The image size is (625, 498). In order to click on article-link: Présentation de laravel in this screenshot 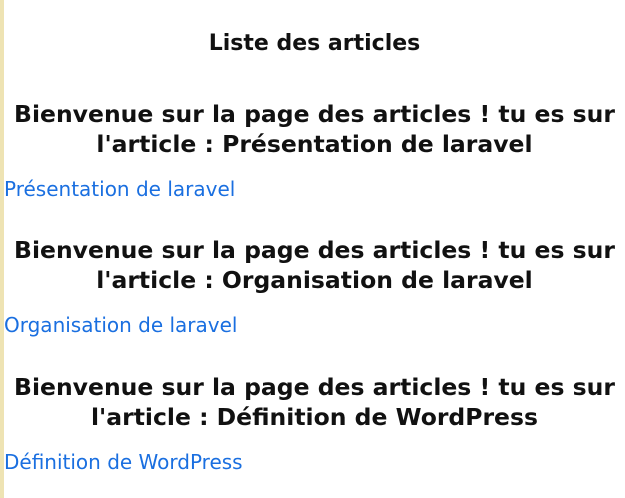, I will do `click(314, 189)`.